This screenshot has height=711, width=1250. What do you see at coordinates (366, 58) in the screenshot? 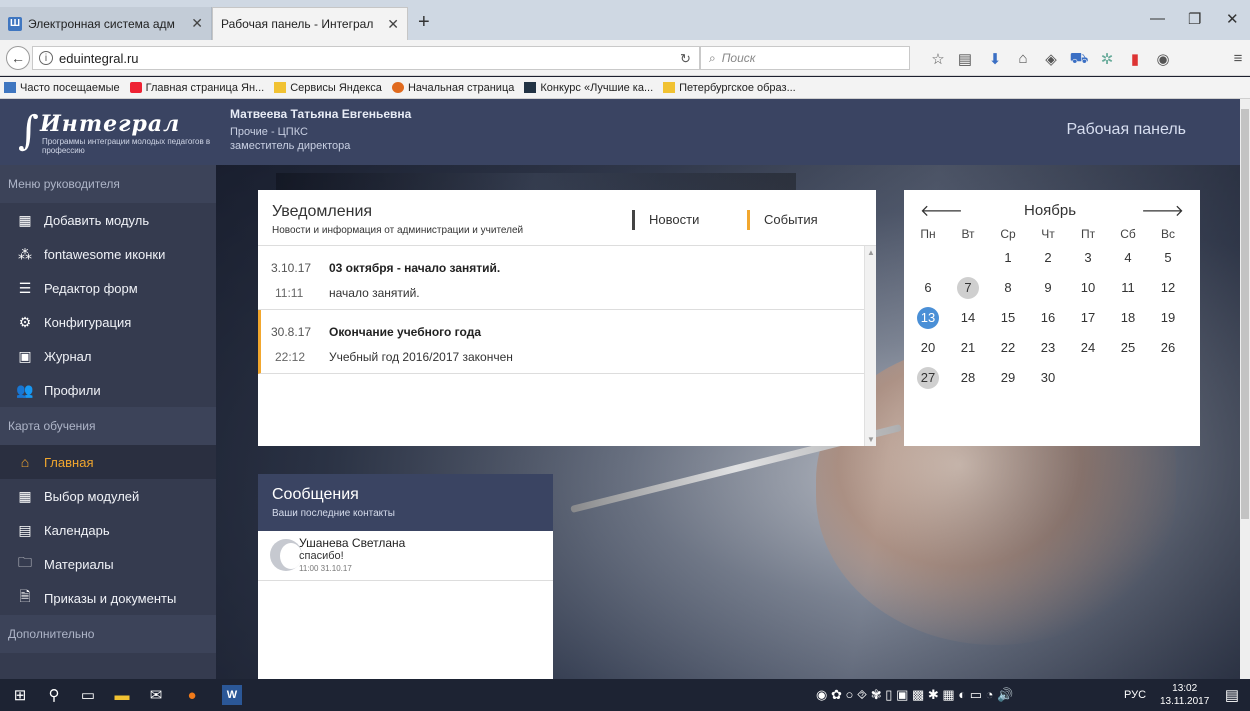
I see `address-bar: i eduintegral.ru` at bounding box center [366, 58].